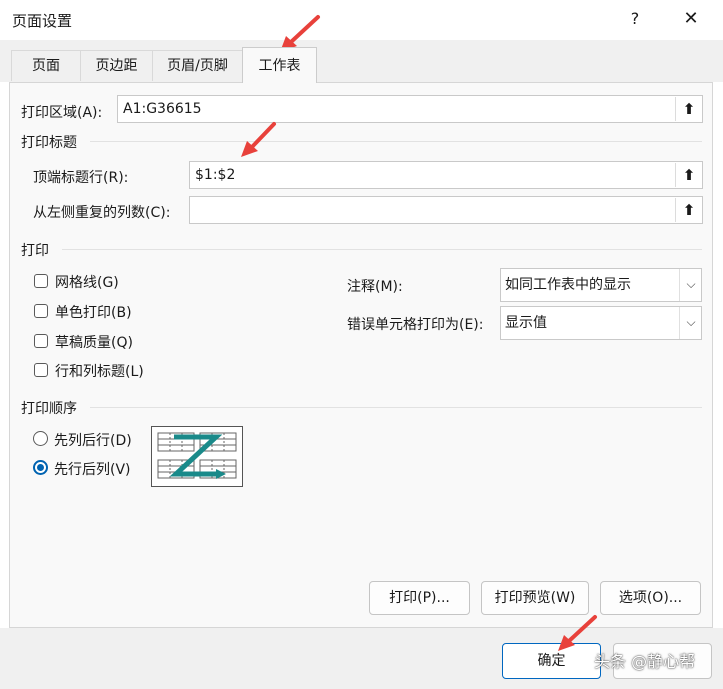 This screenshot has width=723, height=689. What do you see at coordinates (279, 65) in the screenshot?
I see `tab-sheet: 工作表` at bounding box center [279, 65].